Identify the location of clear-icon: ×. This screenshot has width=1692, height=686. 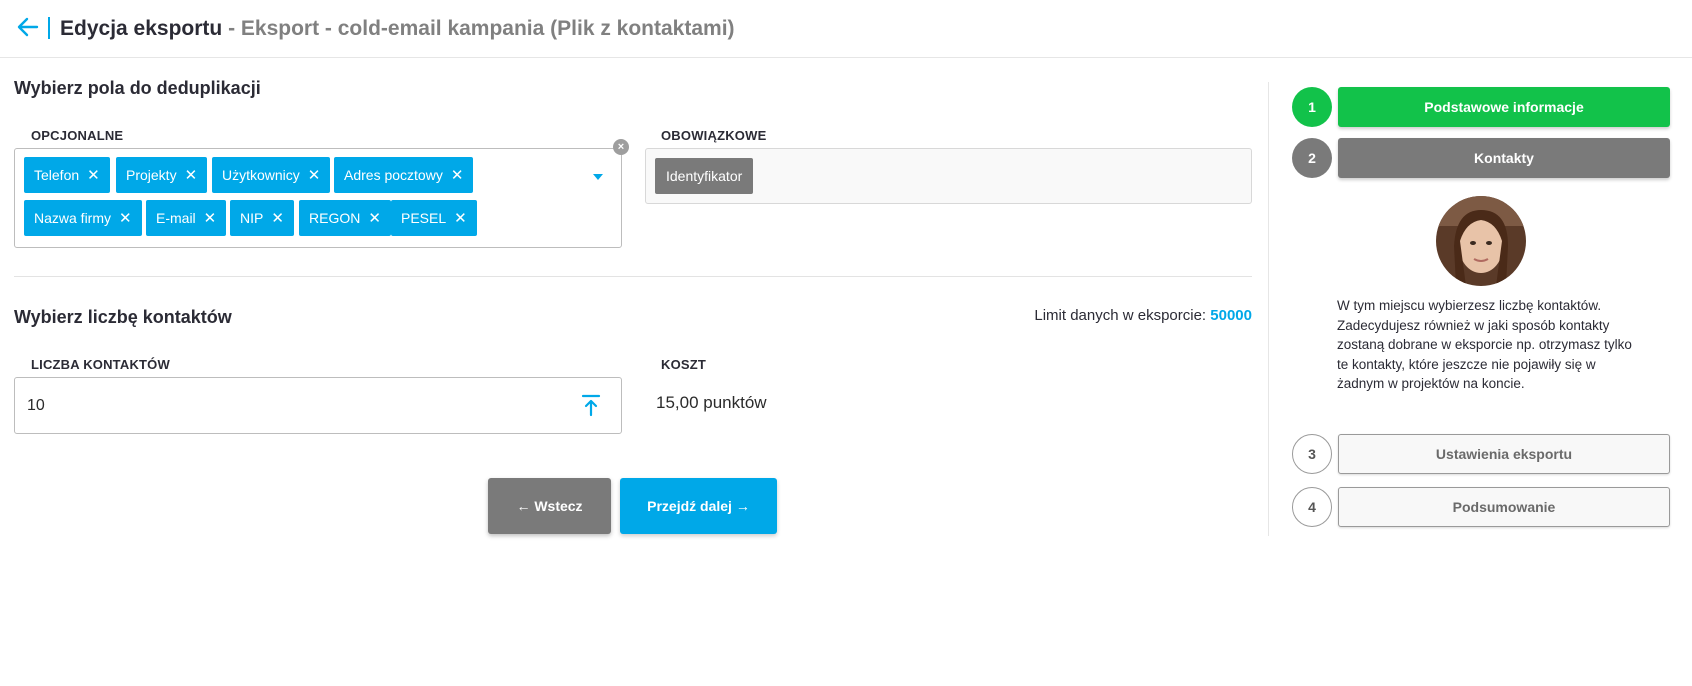
(621, 147).